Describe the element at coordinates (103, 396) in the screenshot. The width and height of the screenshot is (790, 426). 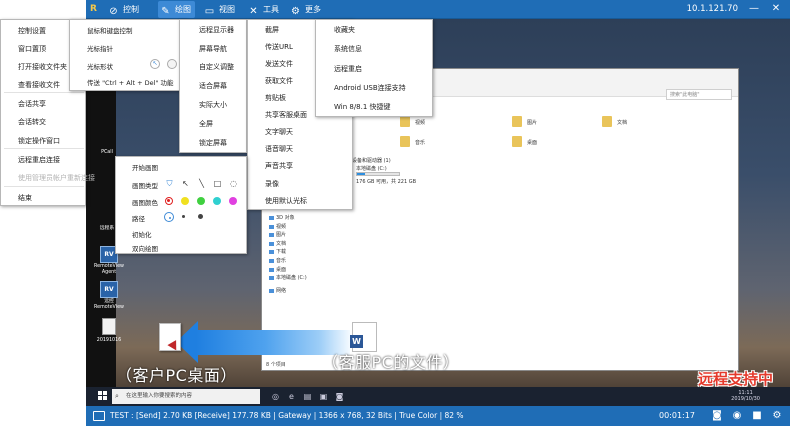
I see `windows-start-icon` at that location.